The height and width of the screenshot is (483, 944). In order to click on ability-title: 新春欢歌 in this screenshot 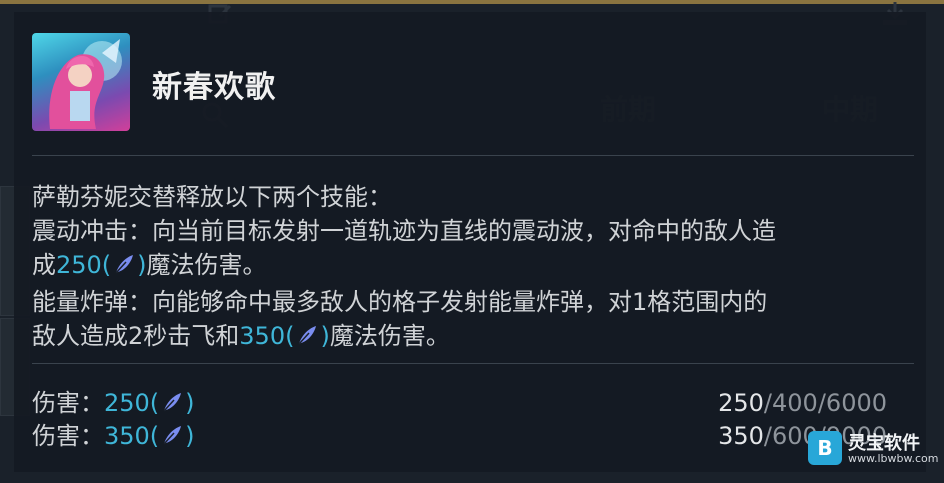, I will do `click(214, 87)`.